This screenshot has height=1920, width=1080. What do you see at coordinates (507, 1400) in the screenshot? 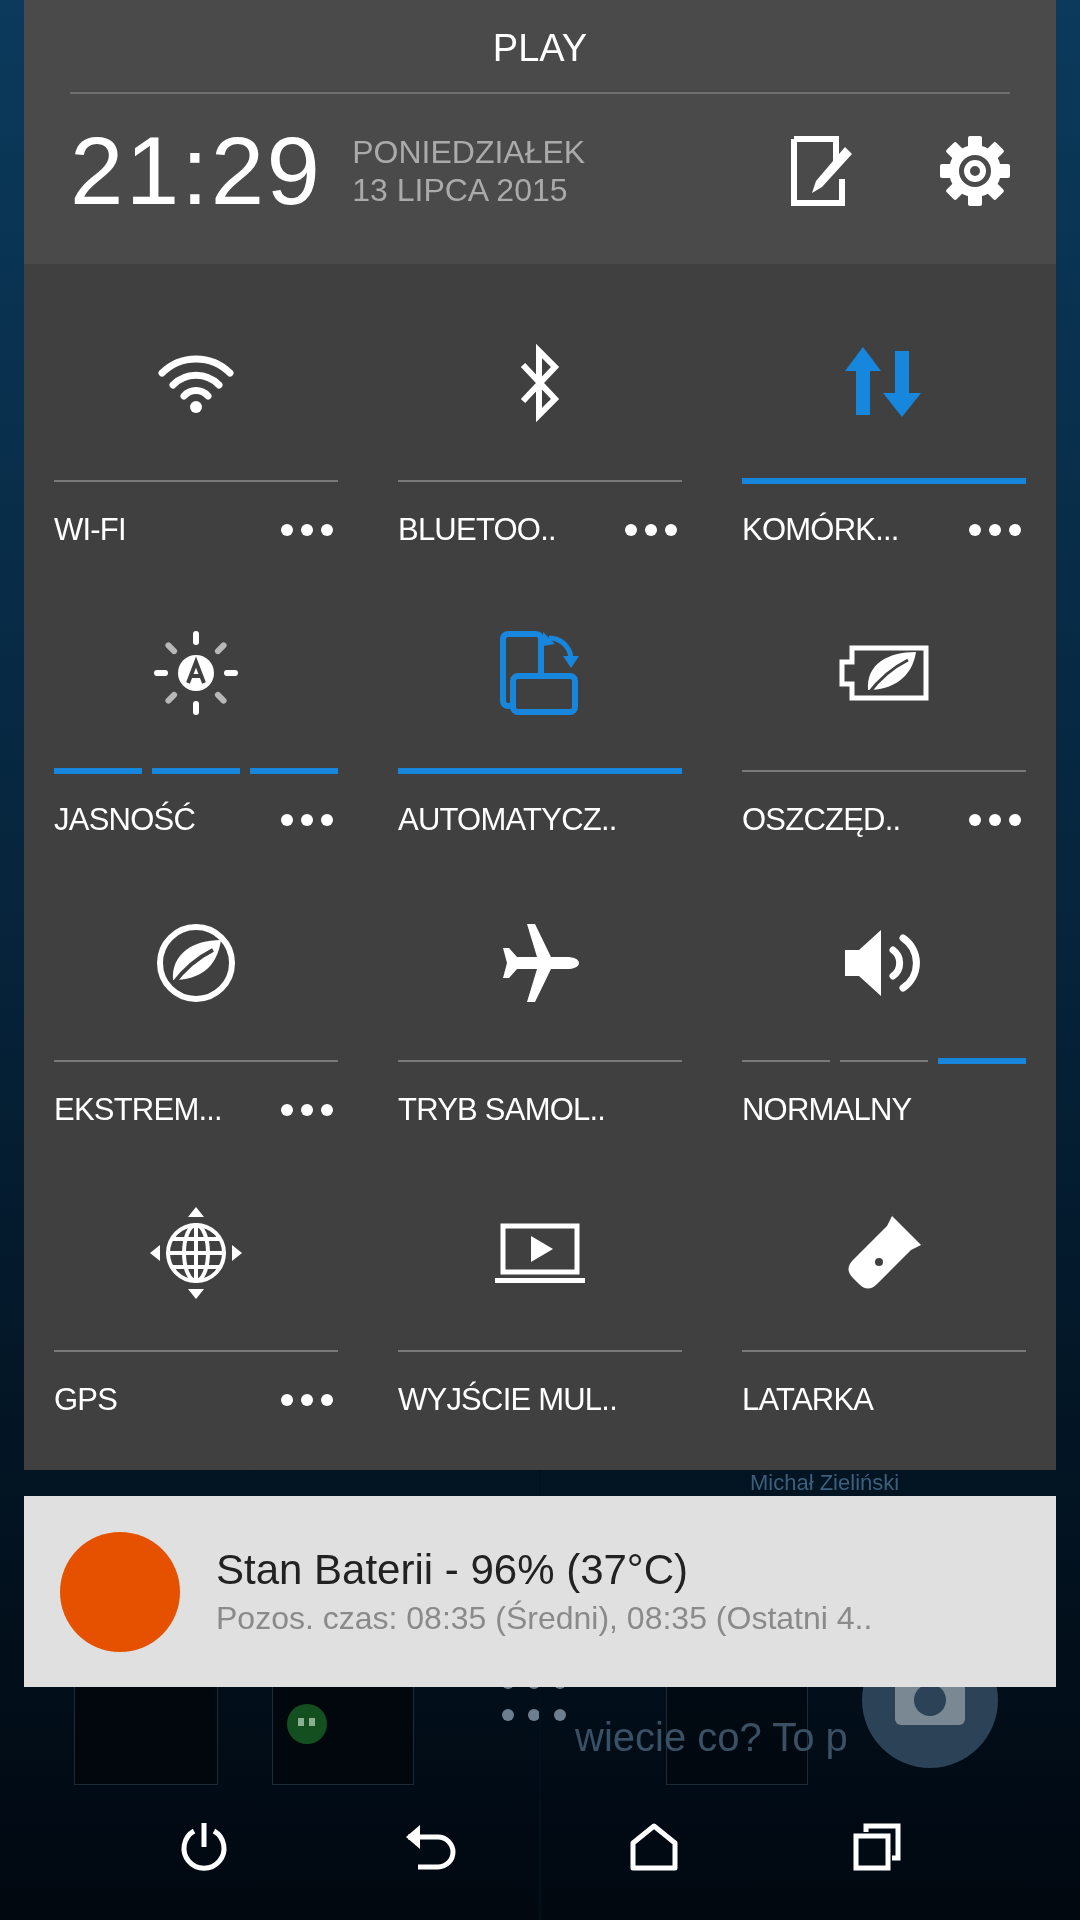
I see `tile-label: WYJŚCIE MUL..` at bounding box center [507, 1400].